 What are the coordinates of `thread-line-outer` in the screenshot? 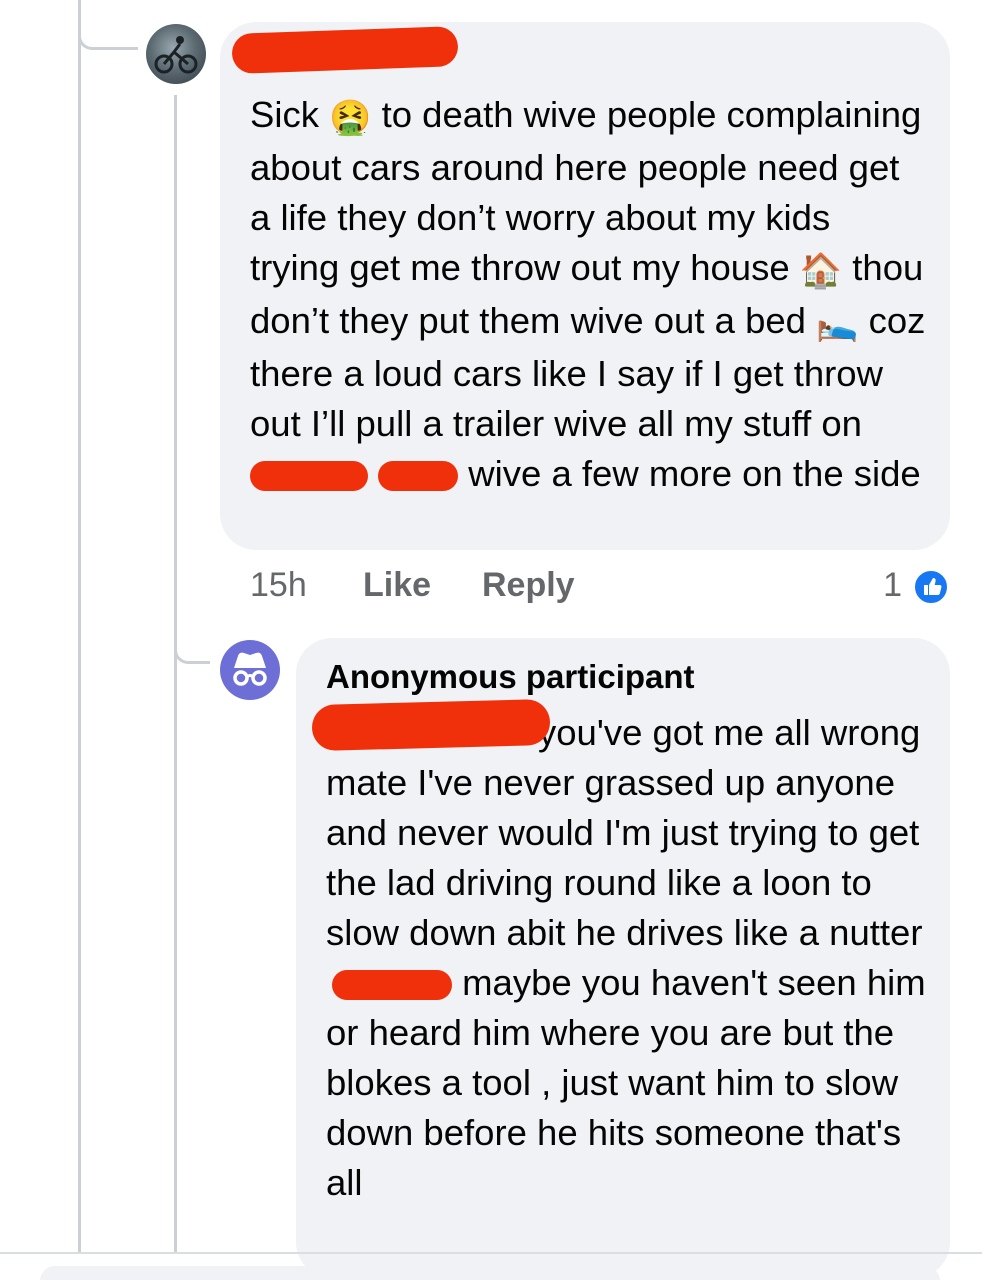 It's located at (79, 626).